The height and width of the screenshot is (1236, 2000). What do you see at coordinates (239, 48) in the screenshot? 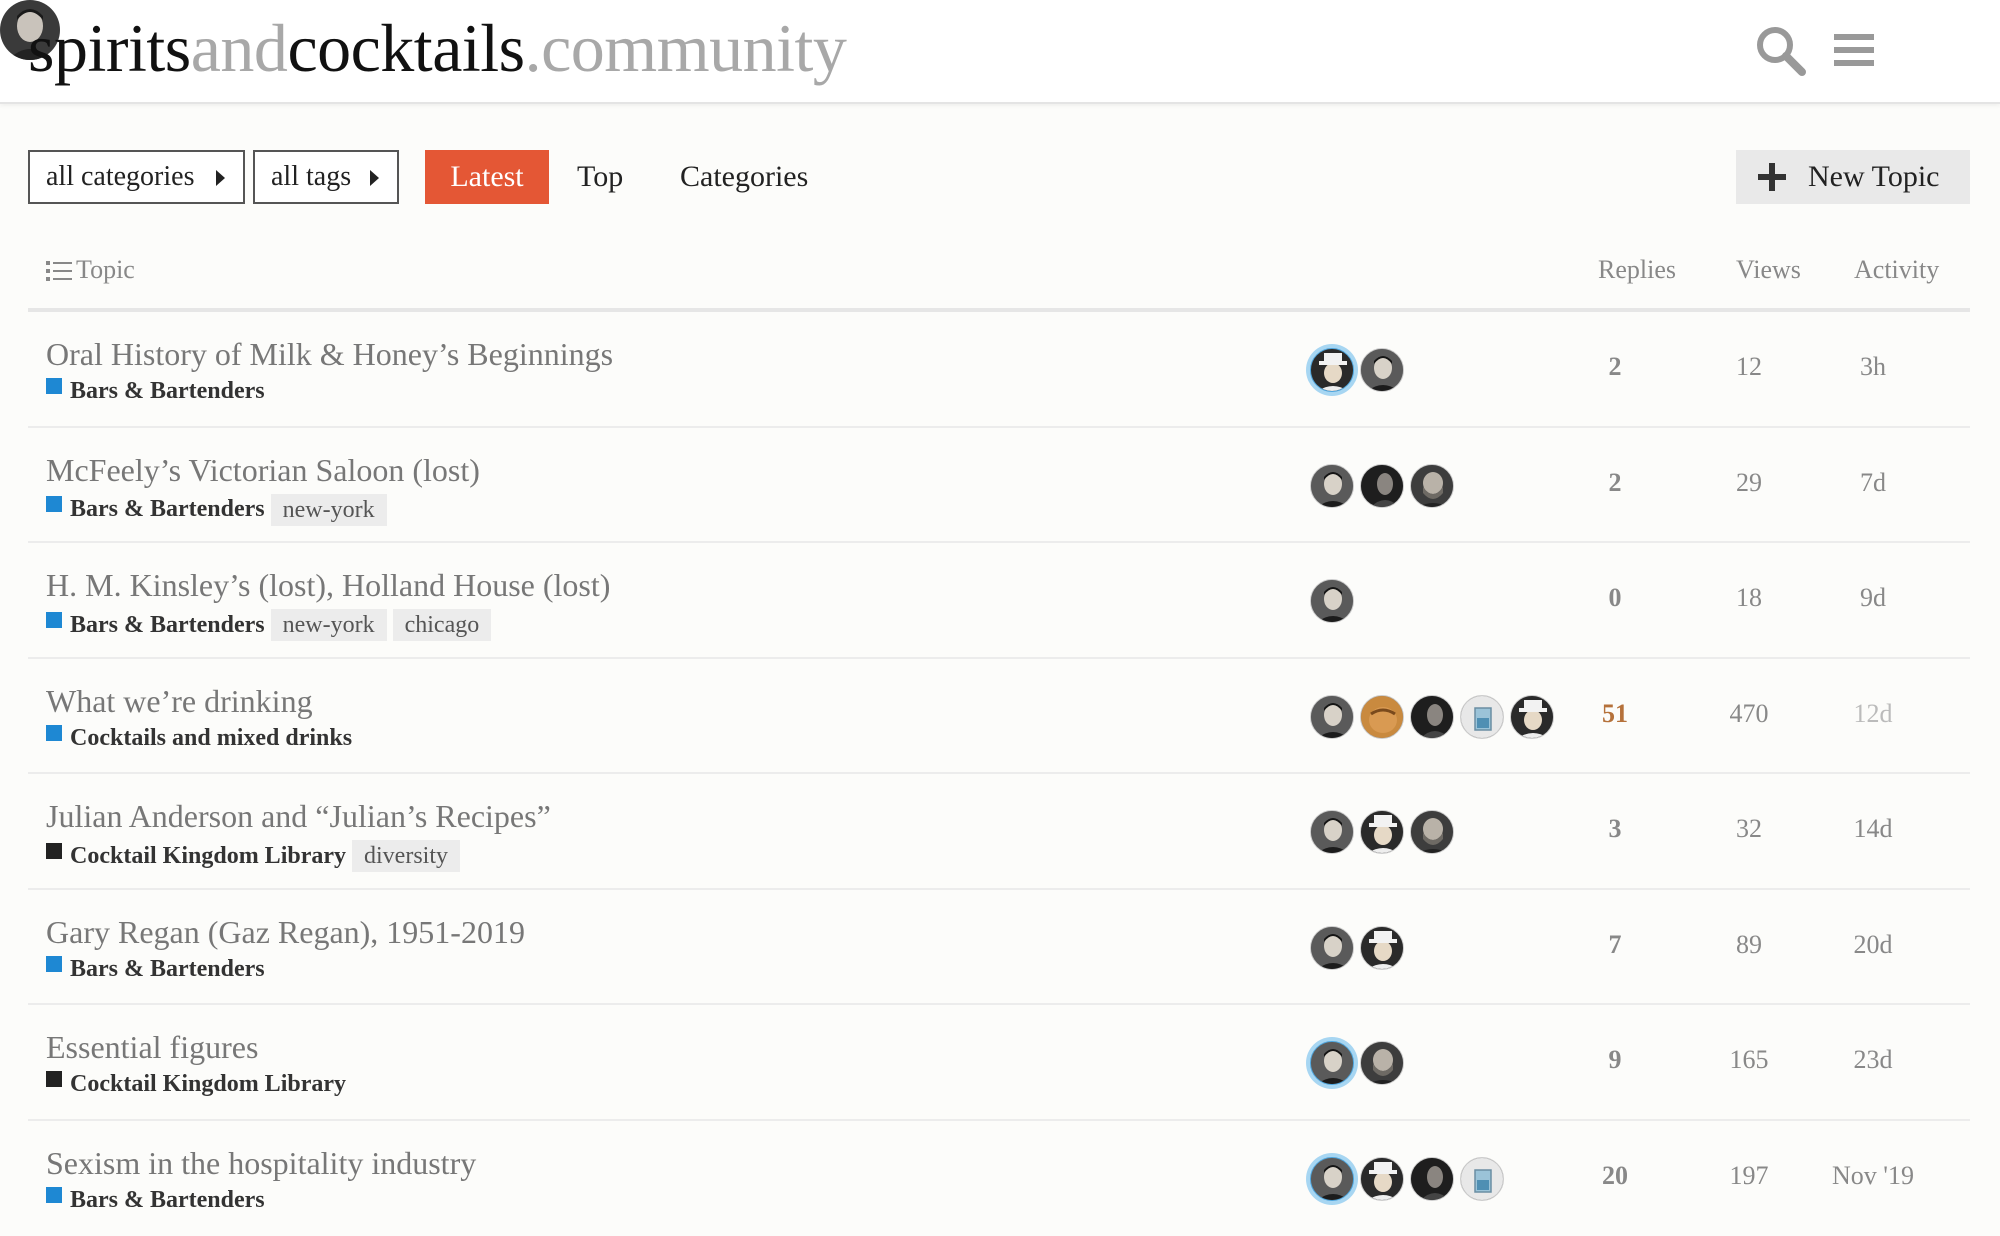
I see `logo-part-and: and` at bounding box center [239, 48].